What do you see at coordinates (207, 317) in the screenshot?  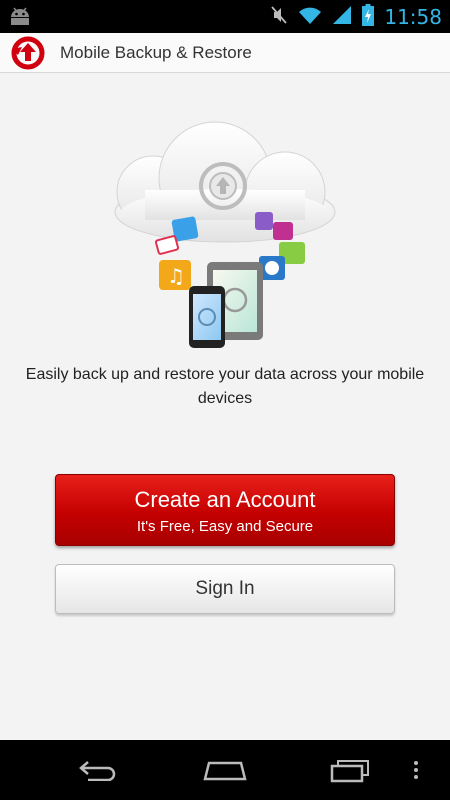 I see `phone-graphic` at bounding box center [207, 317].